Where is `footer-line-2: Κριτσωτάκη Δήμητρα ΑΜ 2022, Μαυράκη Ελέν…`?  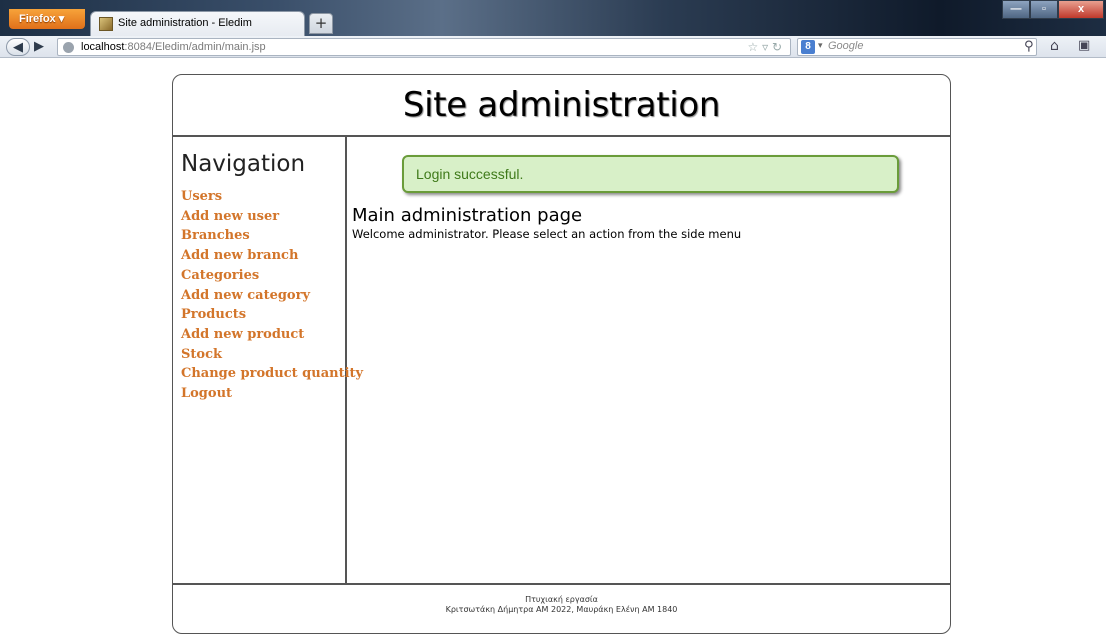 footer-line-2: Κριτσωτάκη Δήμητρα ΑΜ 2022, Μαυράκη Ελέν… is located at coordinates (561, 609).